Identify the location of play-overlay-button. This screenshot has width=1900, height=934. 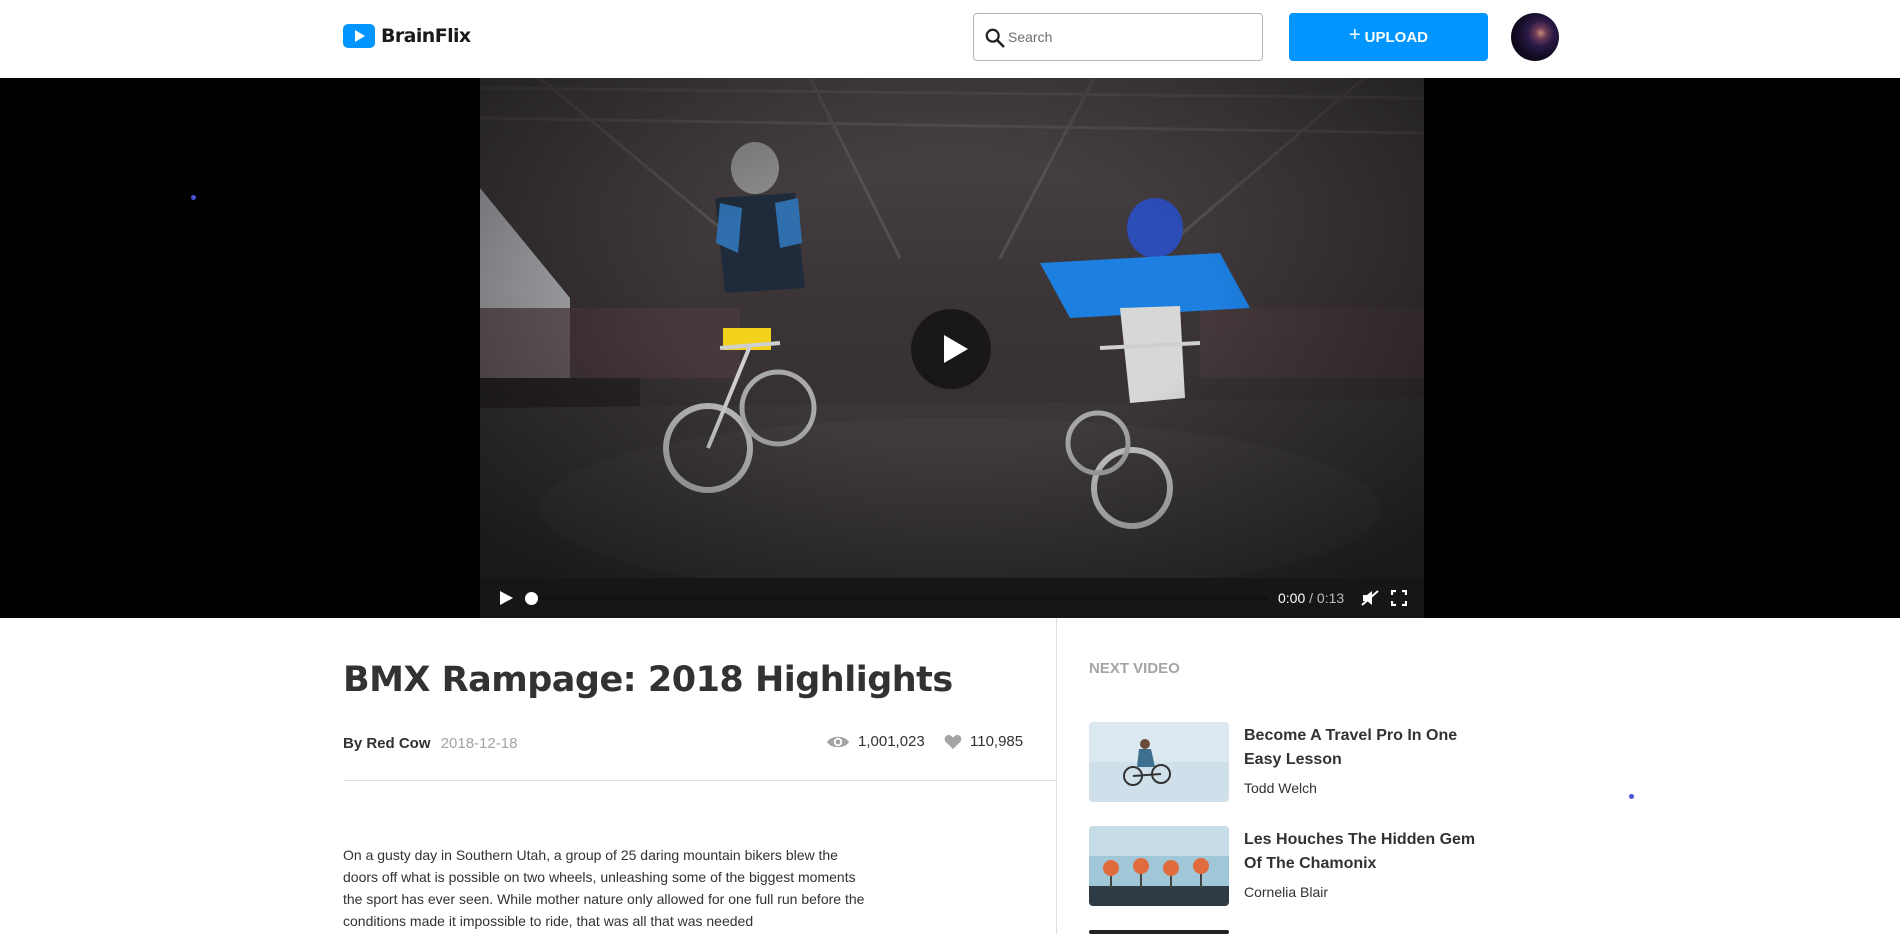
(951, 349).